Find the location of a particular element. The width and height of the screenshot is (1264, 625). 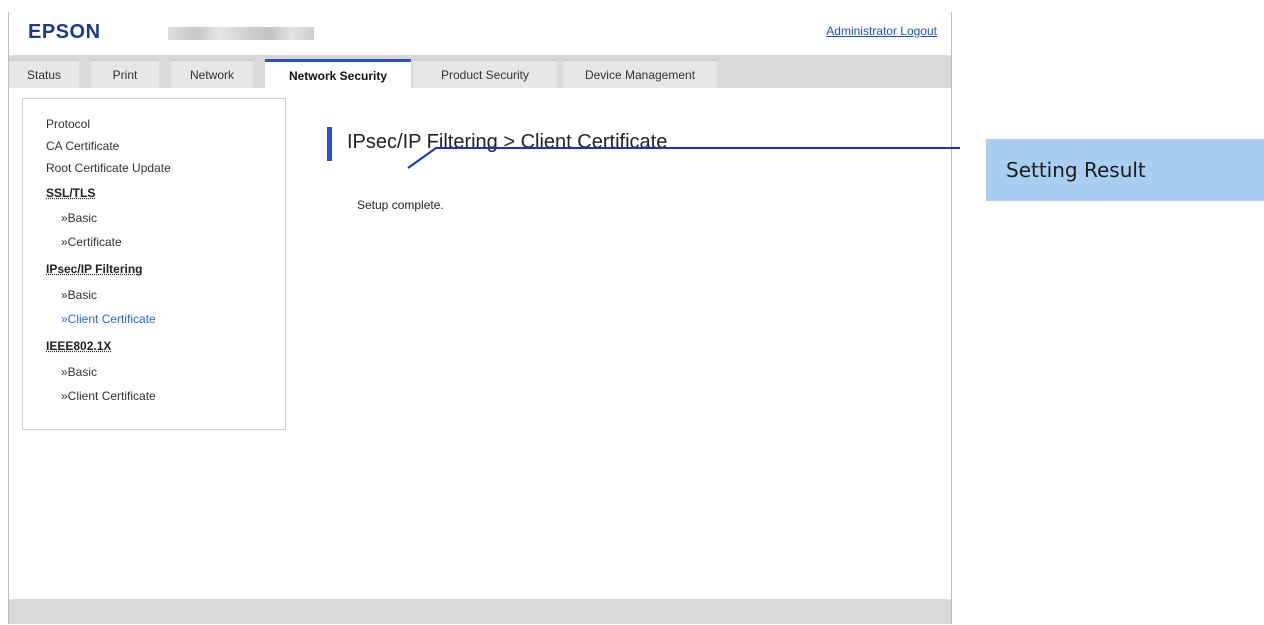

sidebar-item-ca-certificate: CA Certificate is located at coordinates (82, 146).